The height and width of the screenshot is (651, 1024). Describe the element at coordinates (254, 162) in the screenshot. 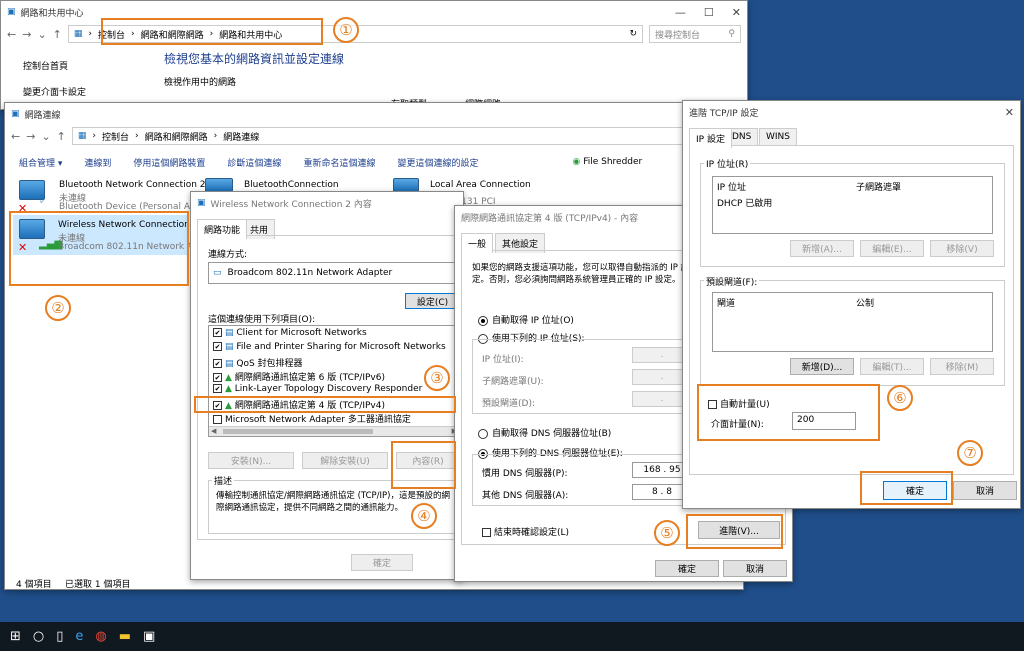

I see `toolbar-diagnose: 診斷這個連線` at that location.